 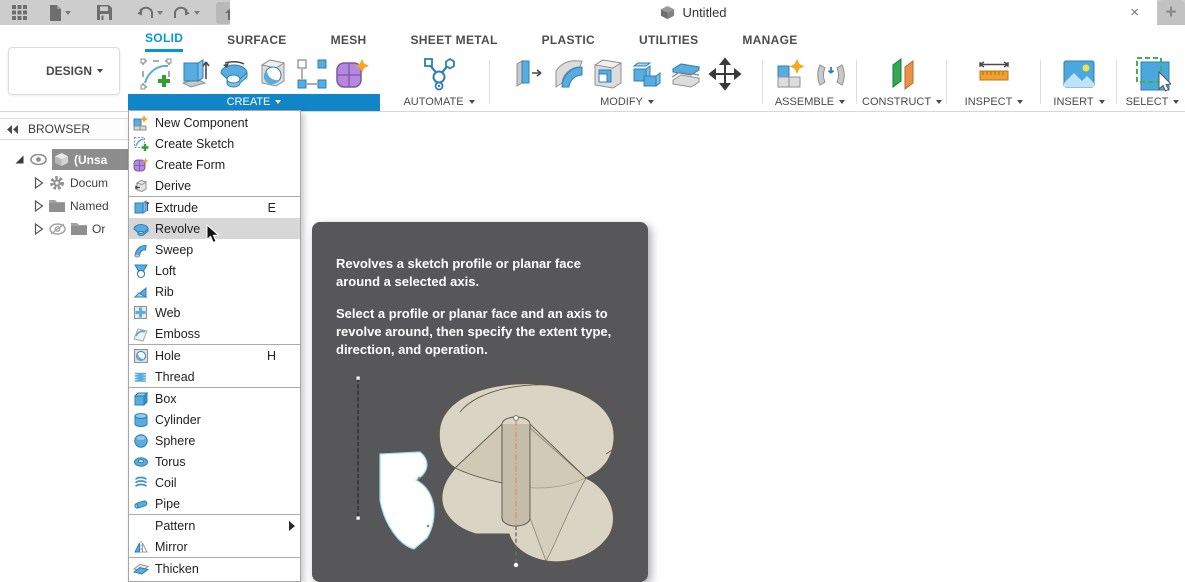 I want to click on browser-header: BROWSER, so click(x=64, y=129).